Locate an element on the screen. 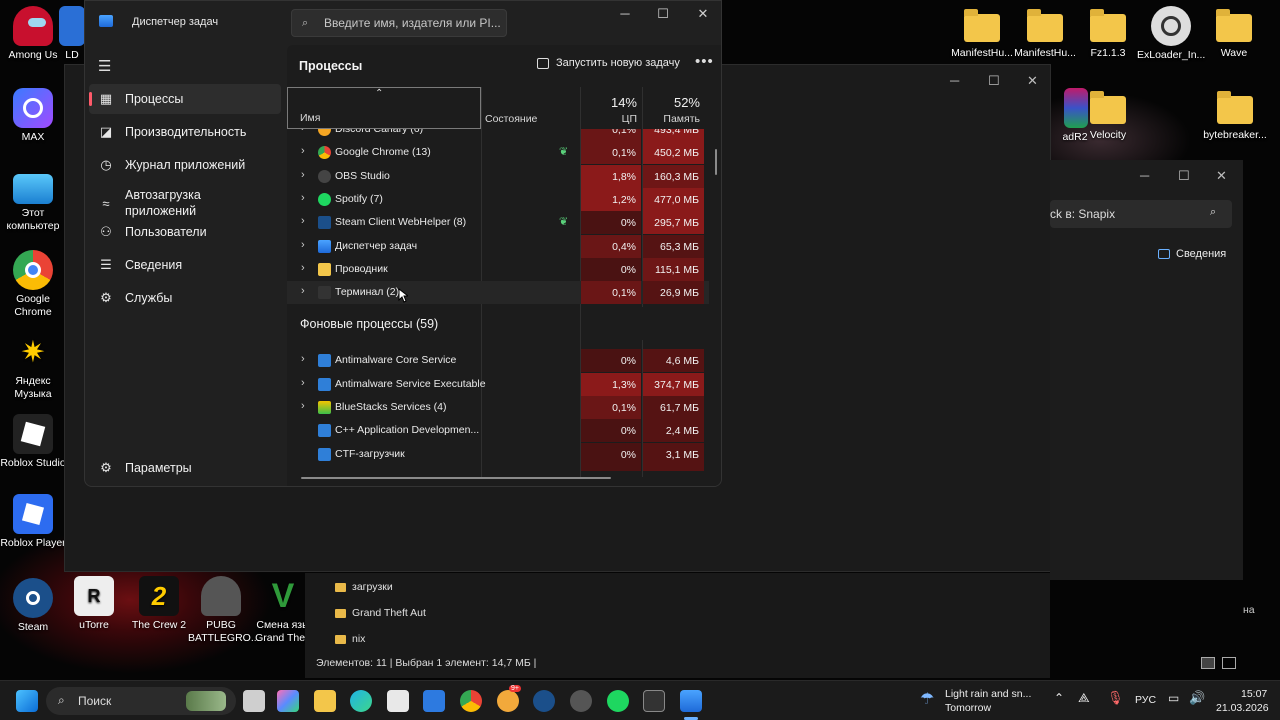 The height and width of the screenshot is (720, 1280). weather-rain-icon: ☂ is located at coordinates (927, 699).